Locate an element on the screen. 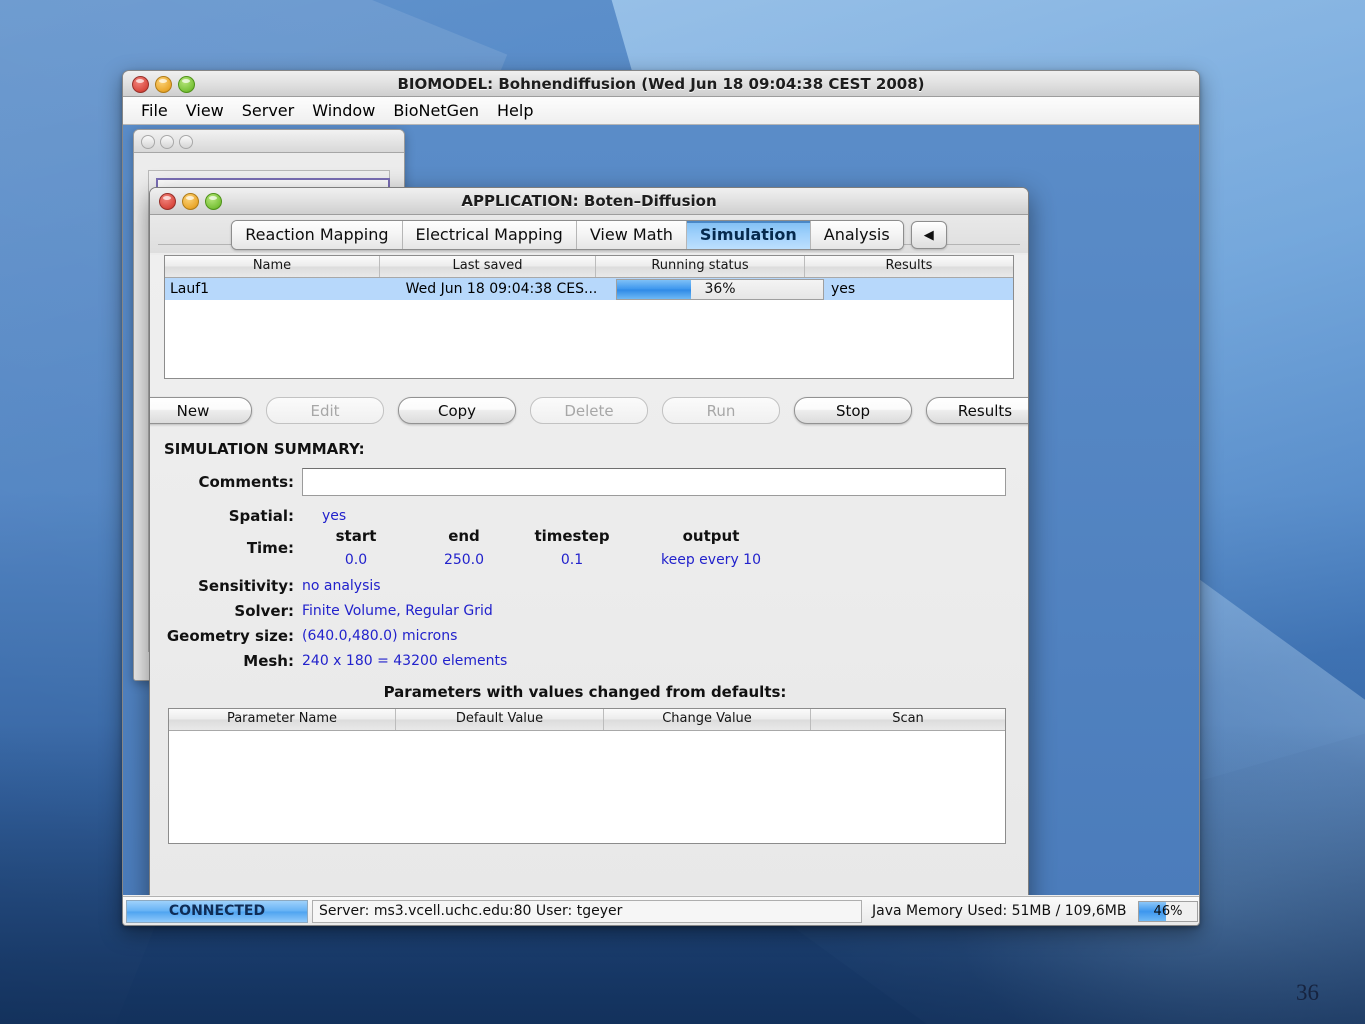 This screenshot has width=1365, height=1024. background-window-controls is located at coordinates (167, 142).